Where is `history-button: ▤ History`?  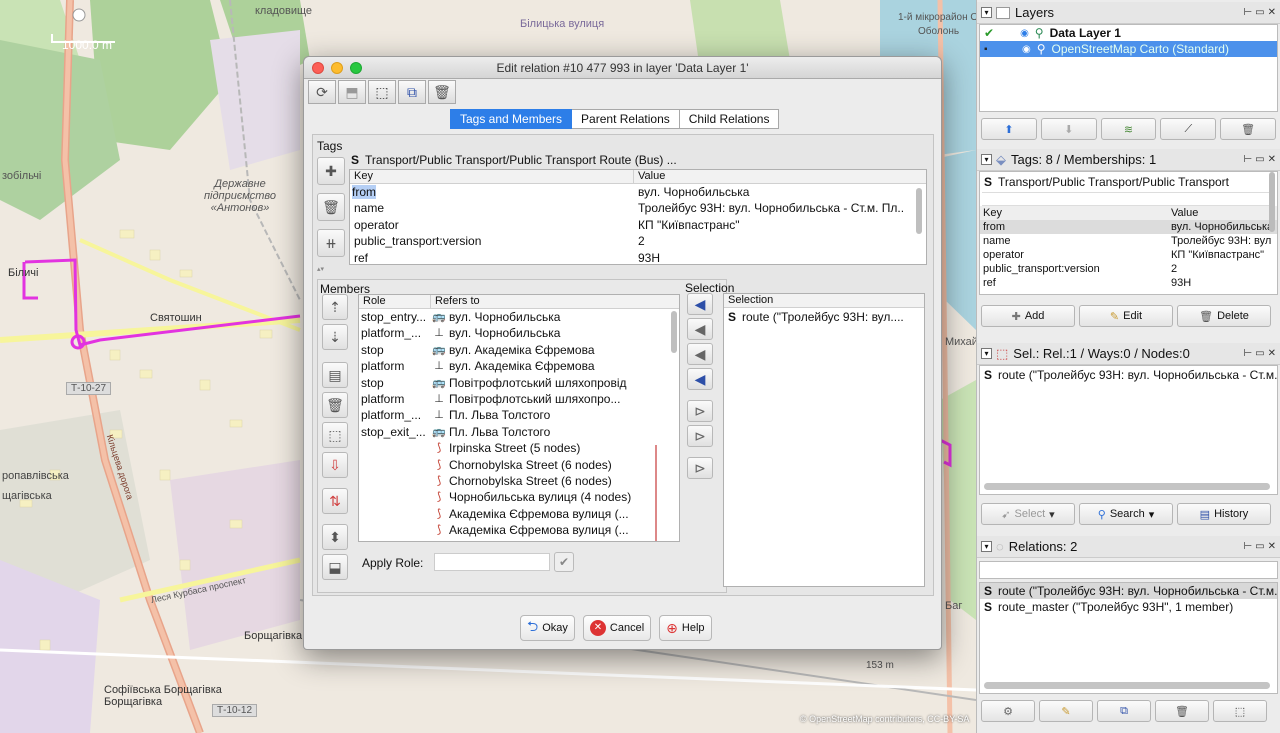
history-button: ▤ History is located at coordinates (1224, 514).